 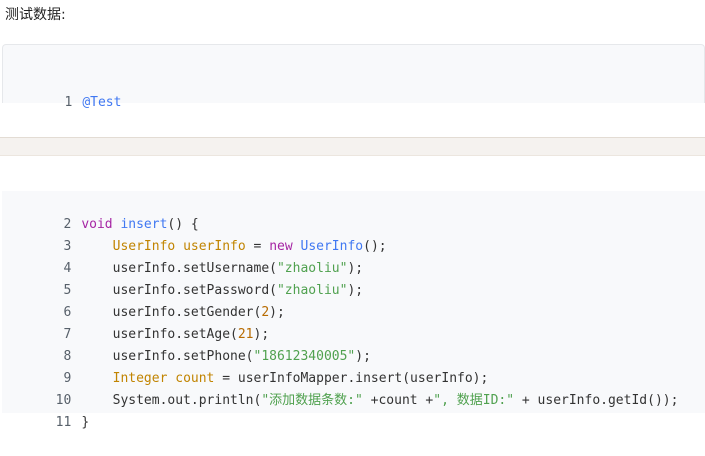 I want to click on code-line: 3 UserInfo userInfo = new UserInfo();, so click(x=194, y=234).